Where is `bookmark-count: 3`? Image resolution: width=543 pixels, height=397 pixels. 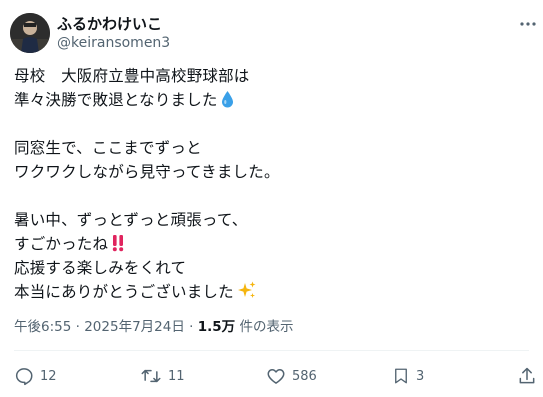 bookmark-count: 3 is located at coordinates (420, 376).